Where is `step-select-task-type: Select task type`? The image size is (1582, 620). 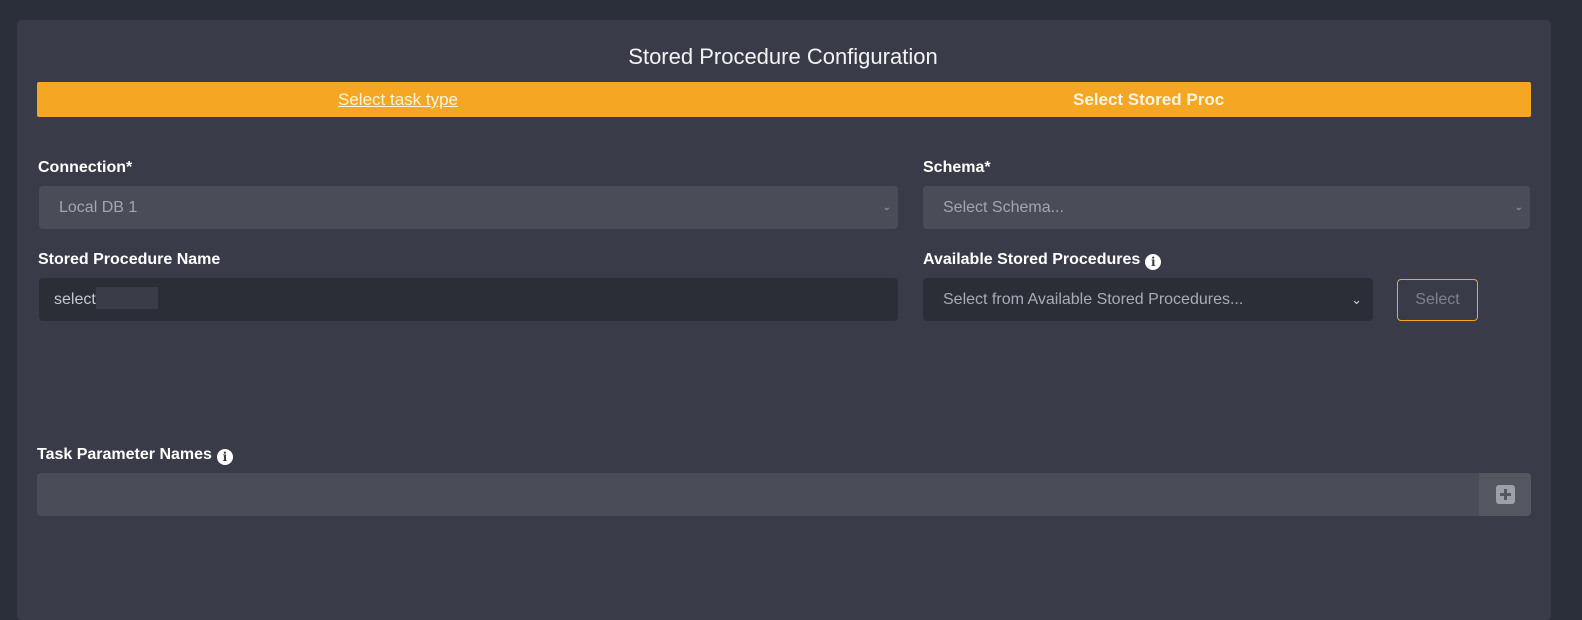 step-select-task-type: Select task type is located at coordinates (398, 99).